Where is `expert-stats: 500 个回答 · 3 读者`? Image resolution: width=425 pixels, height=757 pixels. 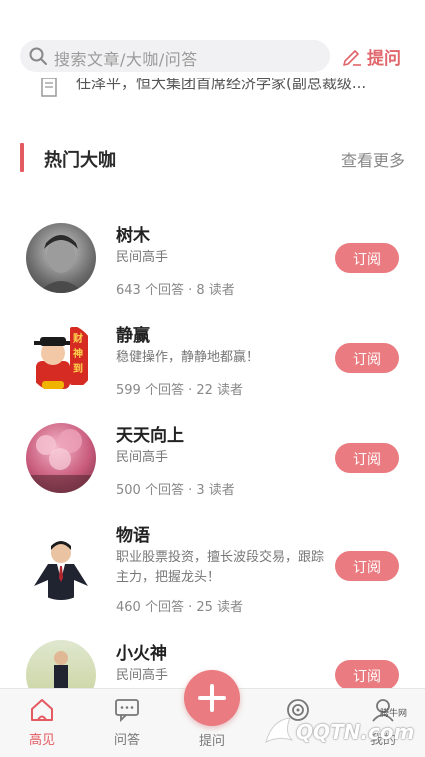 expert-stats: 500 个回答 · 3 读者 is located at coordinates (175, 490).